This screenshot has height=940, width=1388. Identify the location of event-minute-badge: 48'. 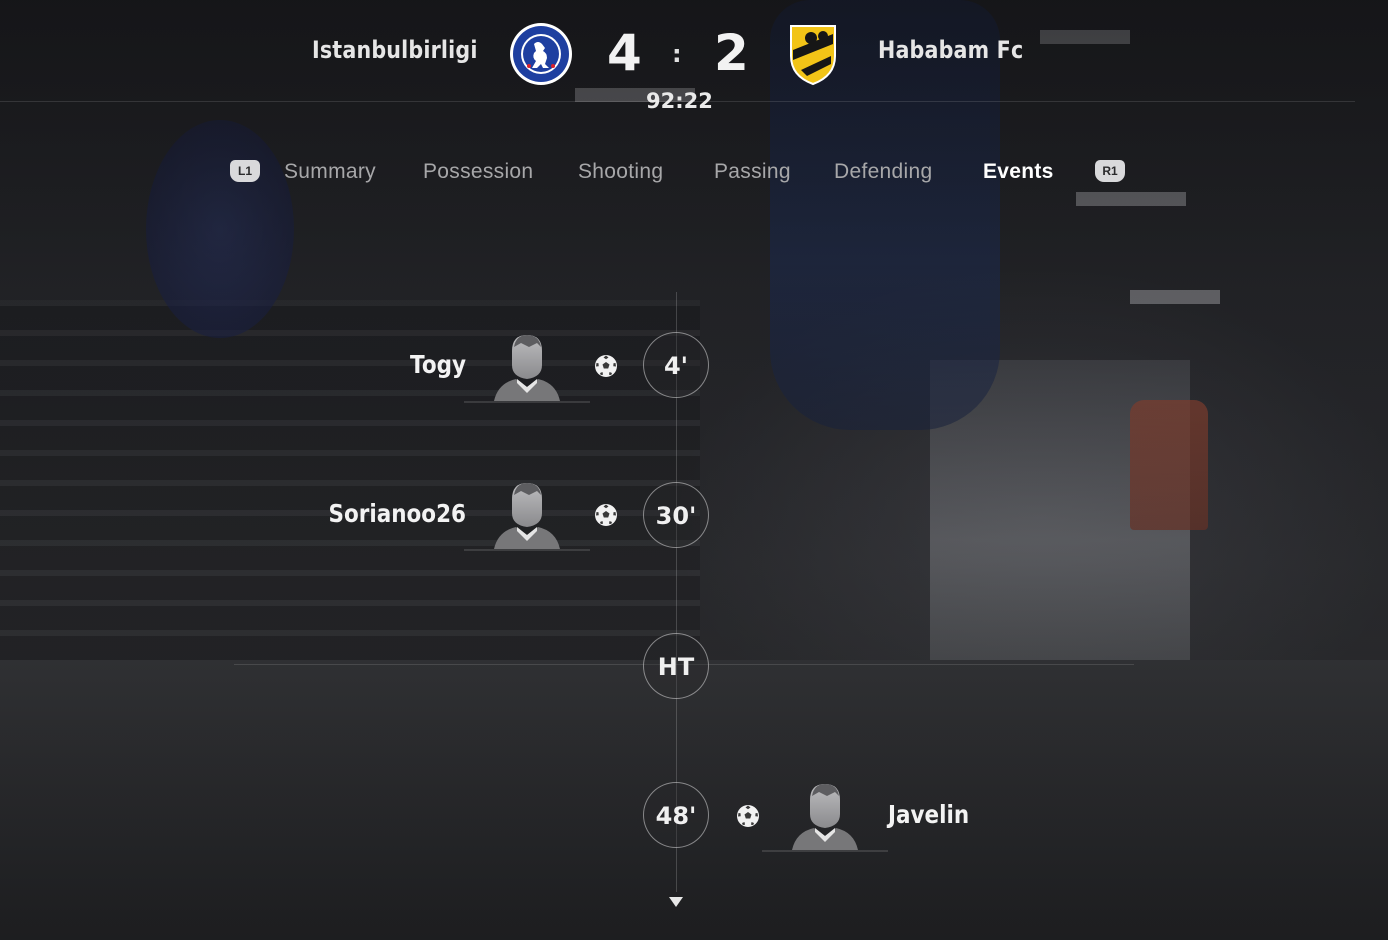
(676, 815).